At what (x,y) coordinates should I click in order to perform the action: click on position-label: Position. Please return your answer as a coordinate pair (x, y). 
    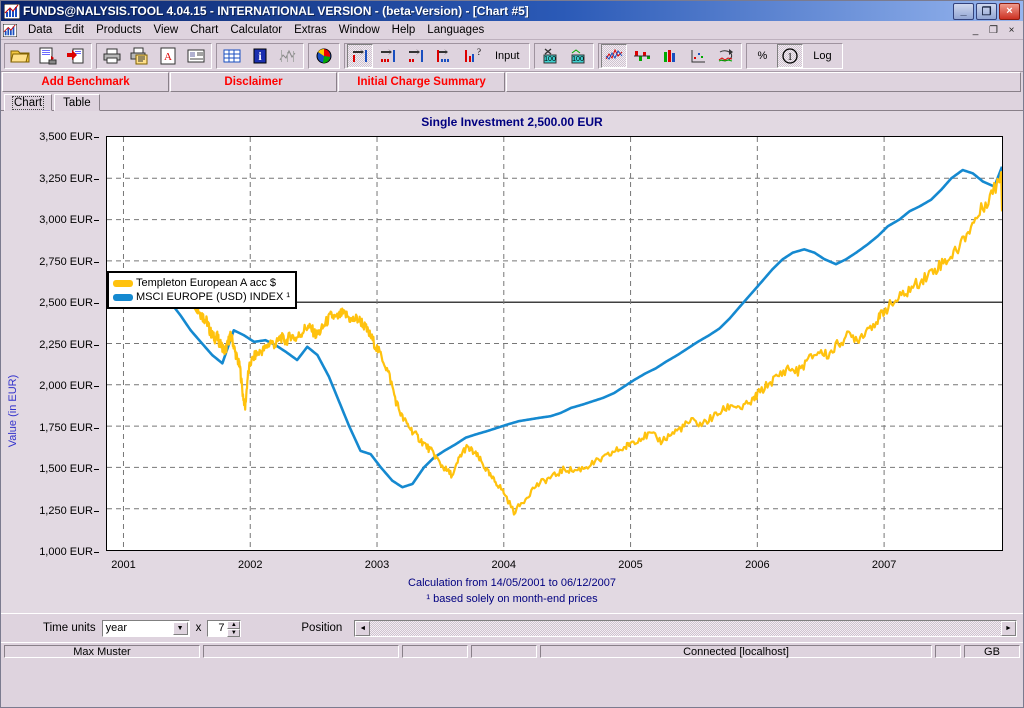
    Looking at the image, I should click on (322, 628).